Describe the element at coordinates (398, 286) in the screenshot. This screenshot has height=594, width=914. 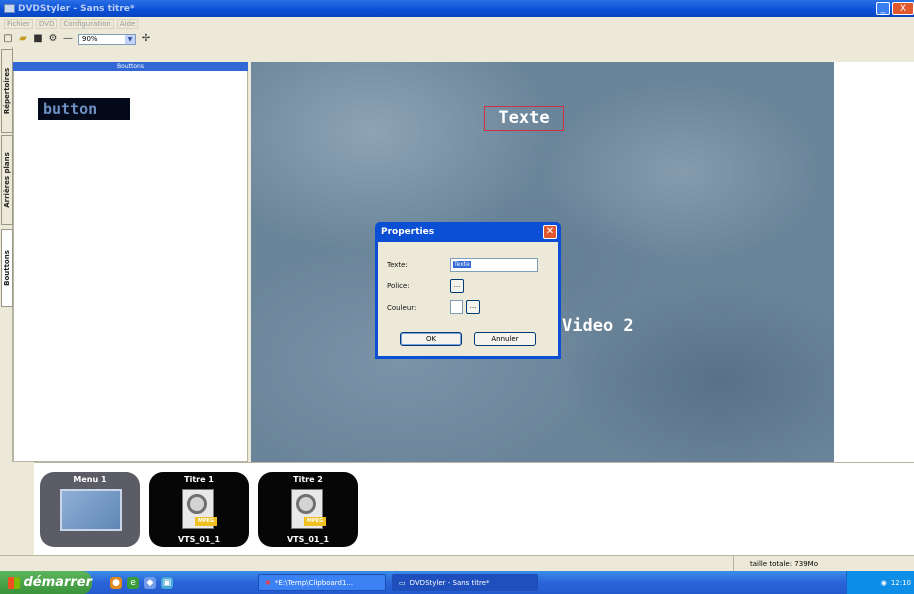
I see `police-label: Police:` at that location.